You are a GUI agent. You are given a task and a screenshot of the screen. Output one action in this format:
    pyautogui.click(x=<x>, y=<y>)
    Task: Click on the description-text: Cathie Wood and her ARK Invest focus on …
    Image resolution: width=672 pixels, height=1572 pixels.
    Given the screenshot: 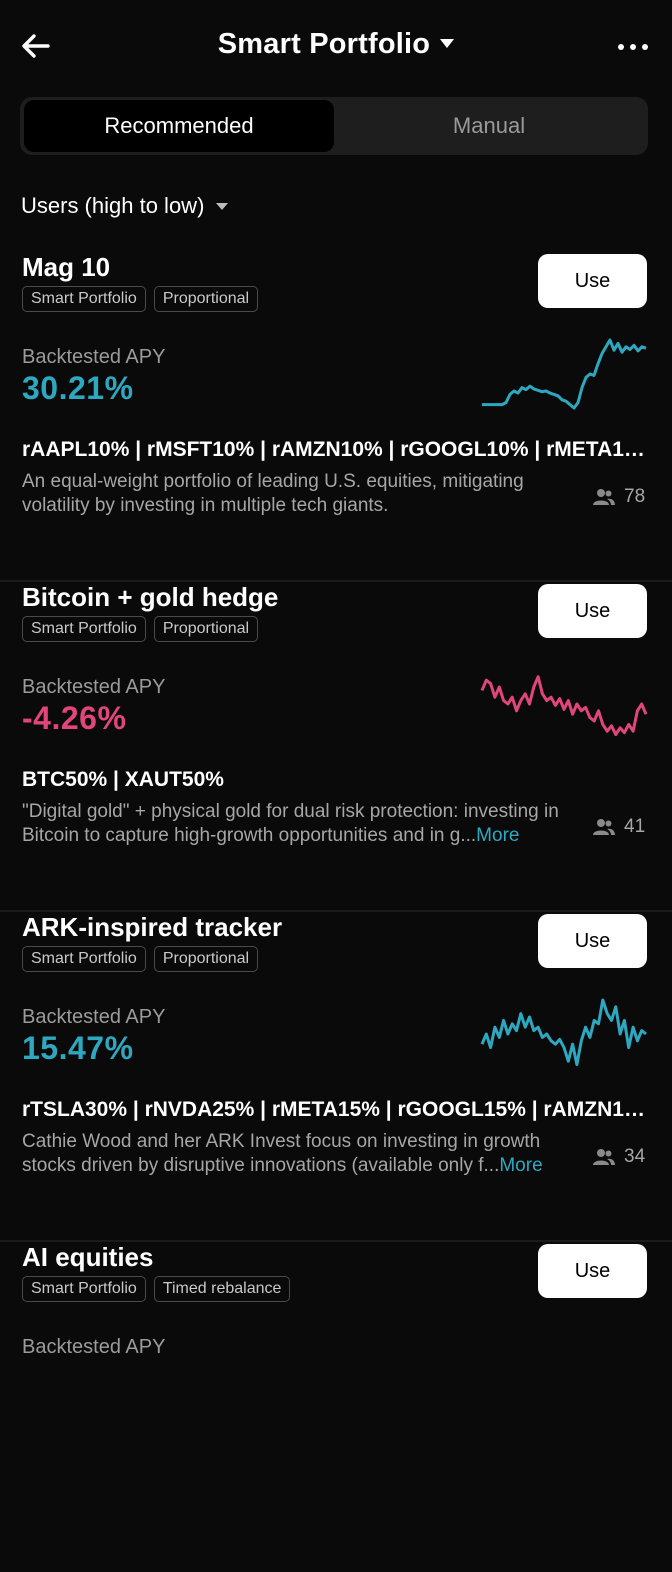 What is the action you would take?
    pyautogui.click(x=281, y=1153)
    